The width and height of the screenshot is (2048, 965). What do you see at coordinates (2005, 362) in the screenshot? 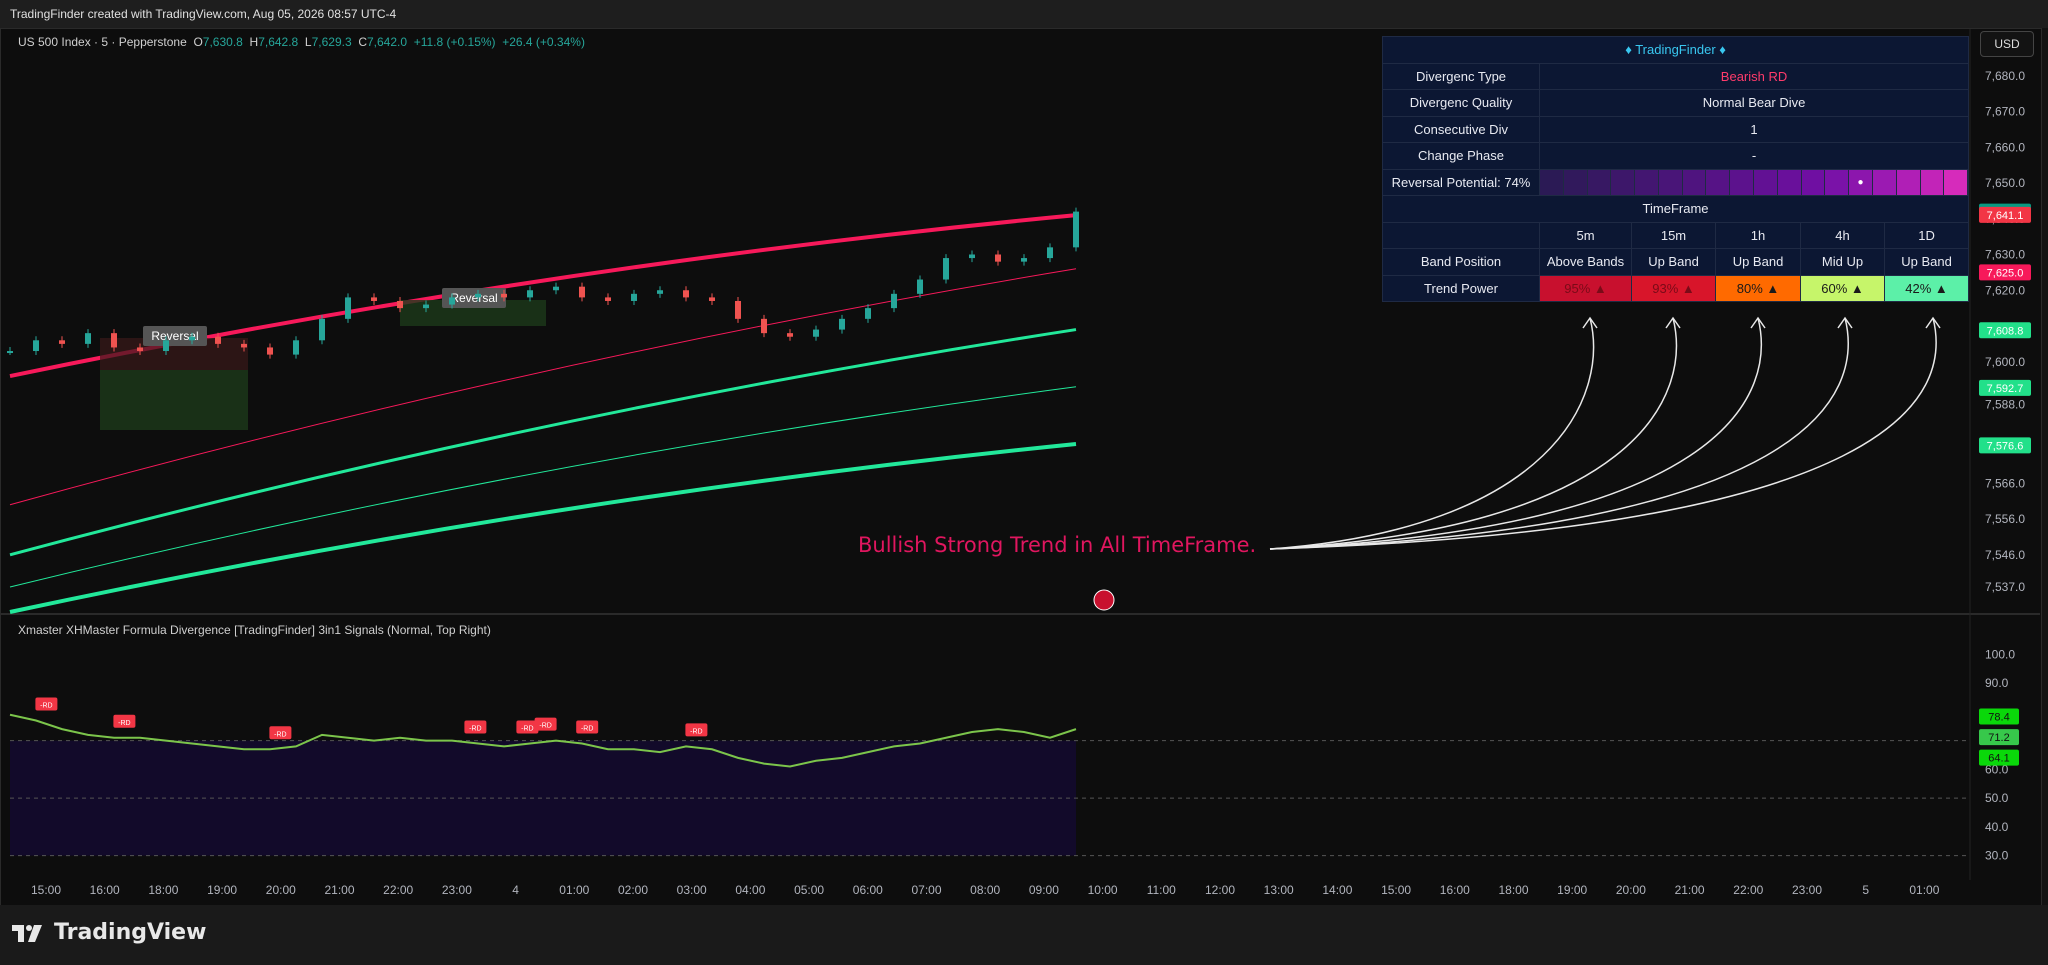
I see `price-tick-label: 7,600.0` at bounding box center [2005, 362].